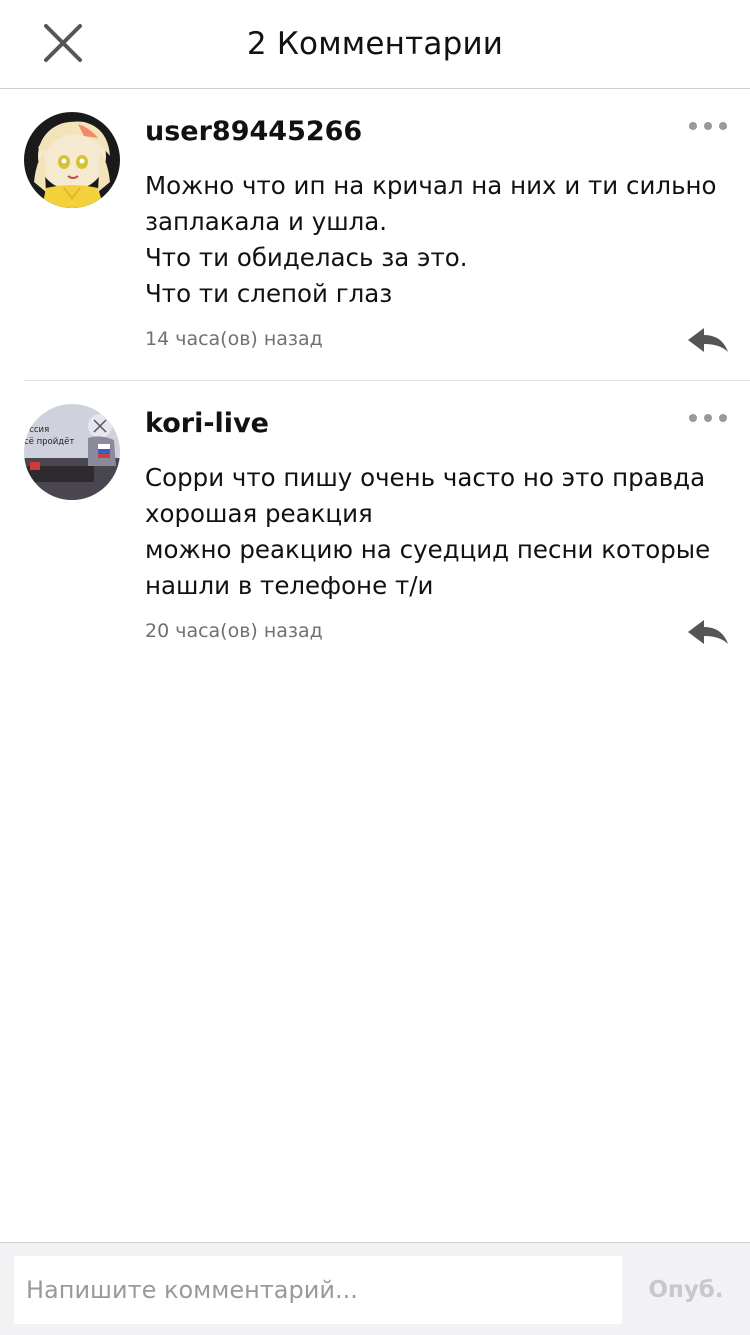  What do you see at coordinates (289, 585) in the screenshot?
I see `comment-line: нашли в телефоне т/и` at bounding box center [289, 585].